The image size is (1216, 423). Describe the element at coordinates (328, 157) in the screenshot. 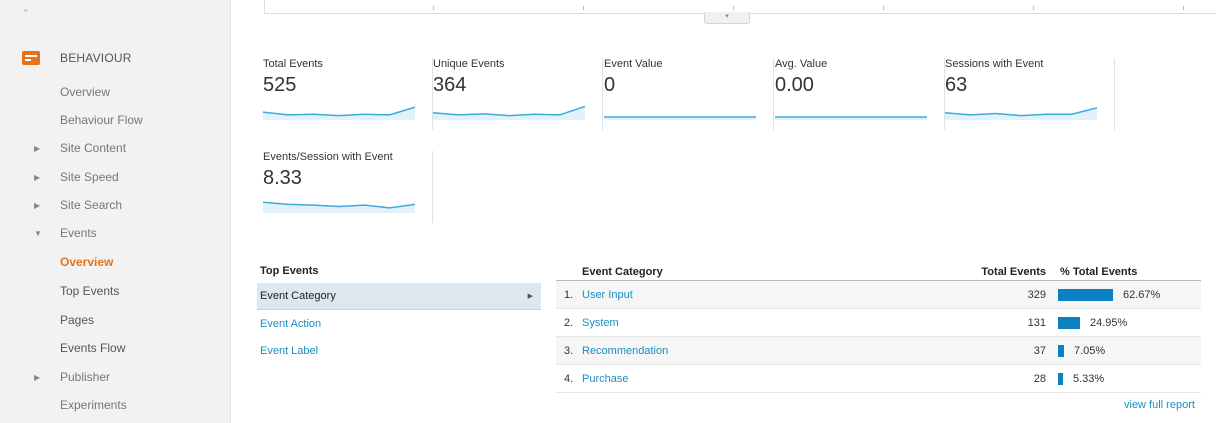

I see `metric-label: Events/Session with Event` at that location.